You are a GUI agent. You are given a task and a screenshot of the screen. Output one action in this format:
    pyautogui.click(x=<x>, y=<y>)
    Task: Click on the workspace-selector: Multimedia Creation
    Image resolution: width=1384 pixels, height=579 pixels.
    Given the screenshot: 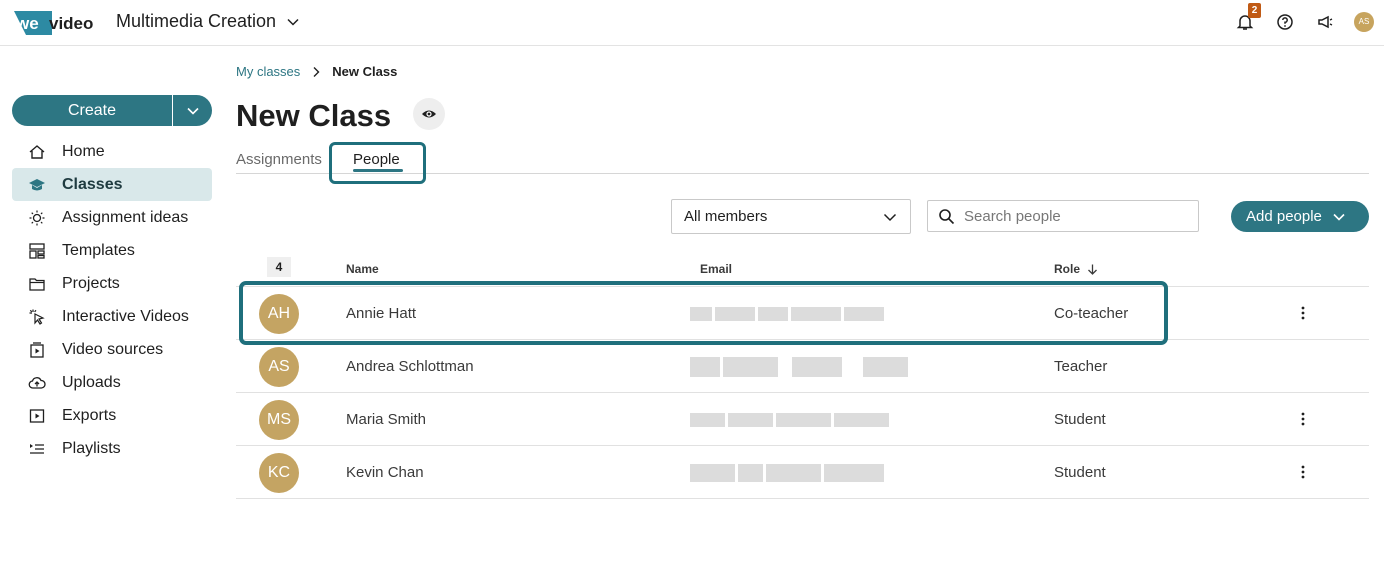 What is the action you would take?
    pyautogui.click(x=208, y=21)
    